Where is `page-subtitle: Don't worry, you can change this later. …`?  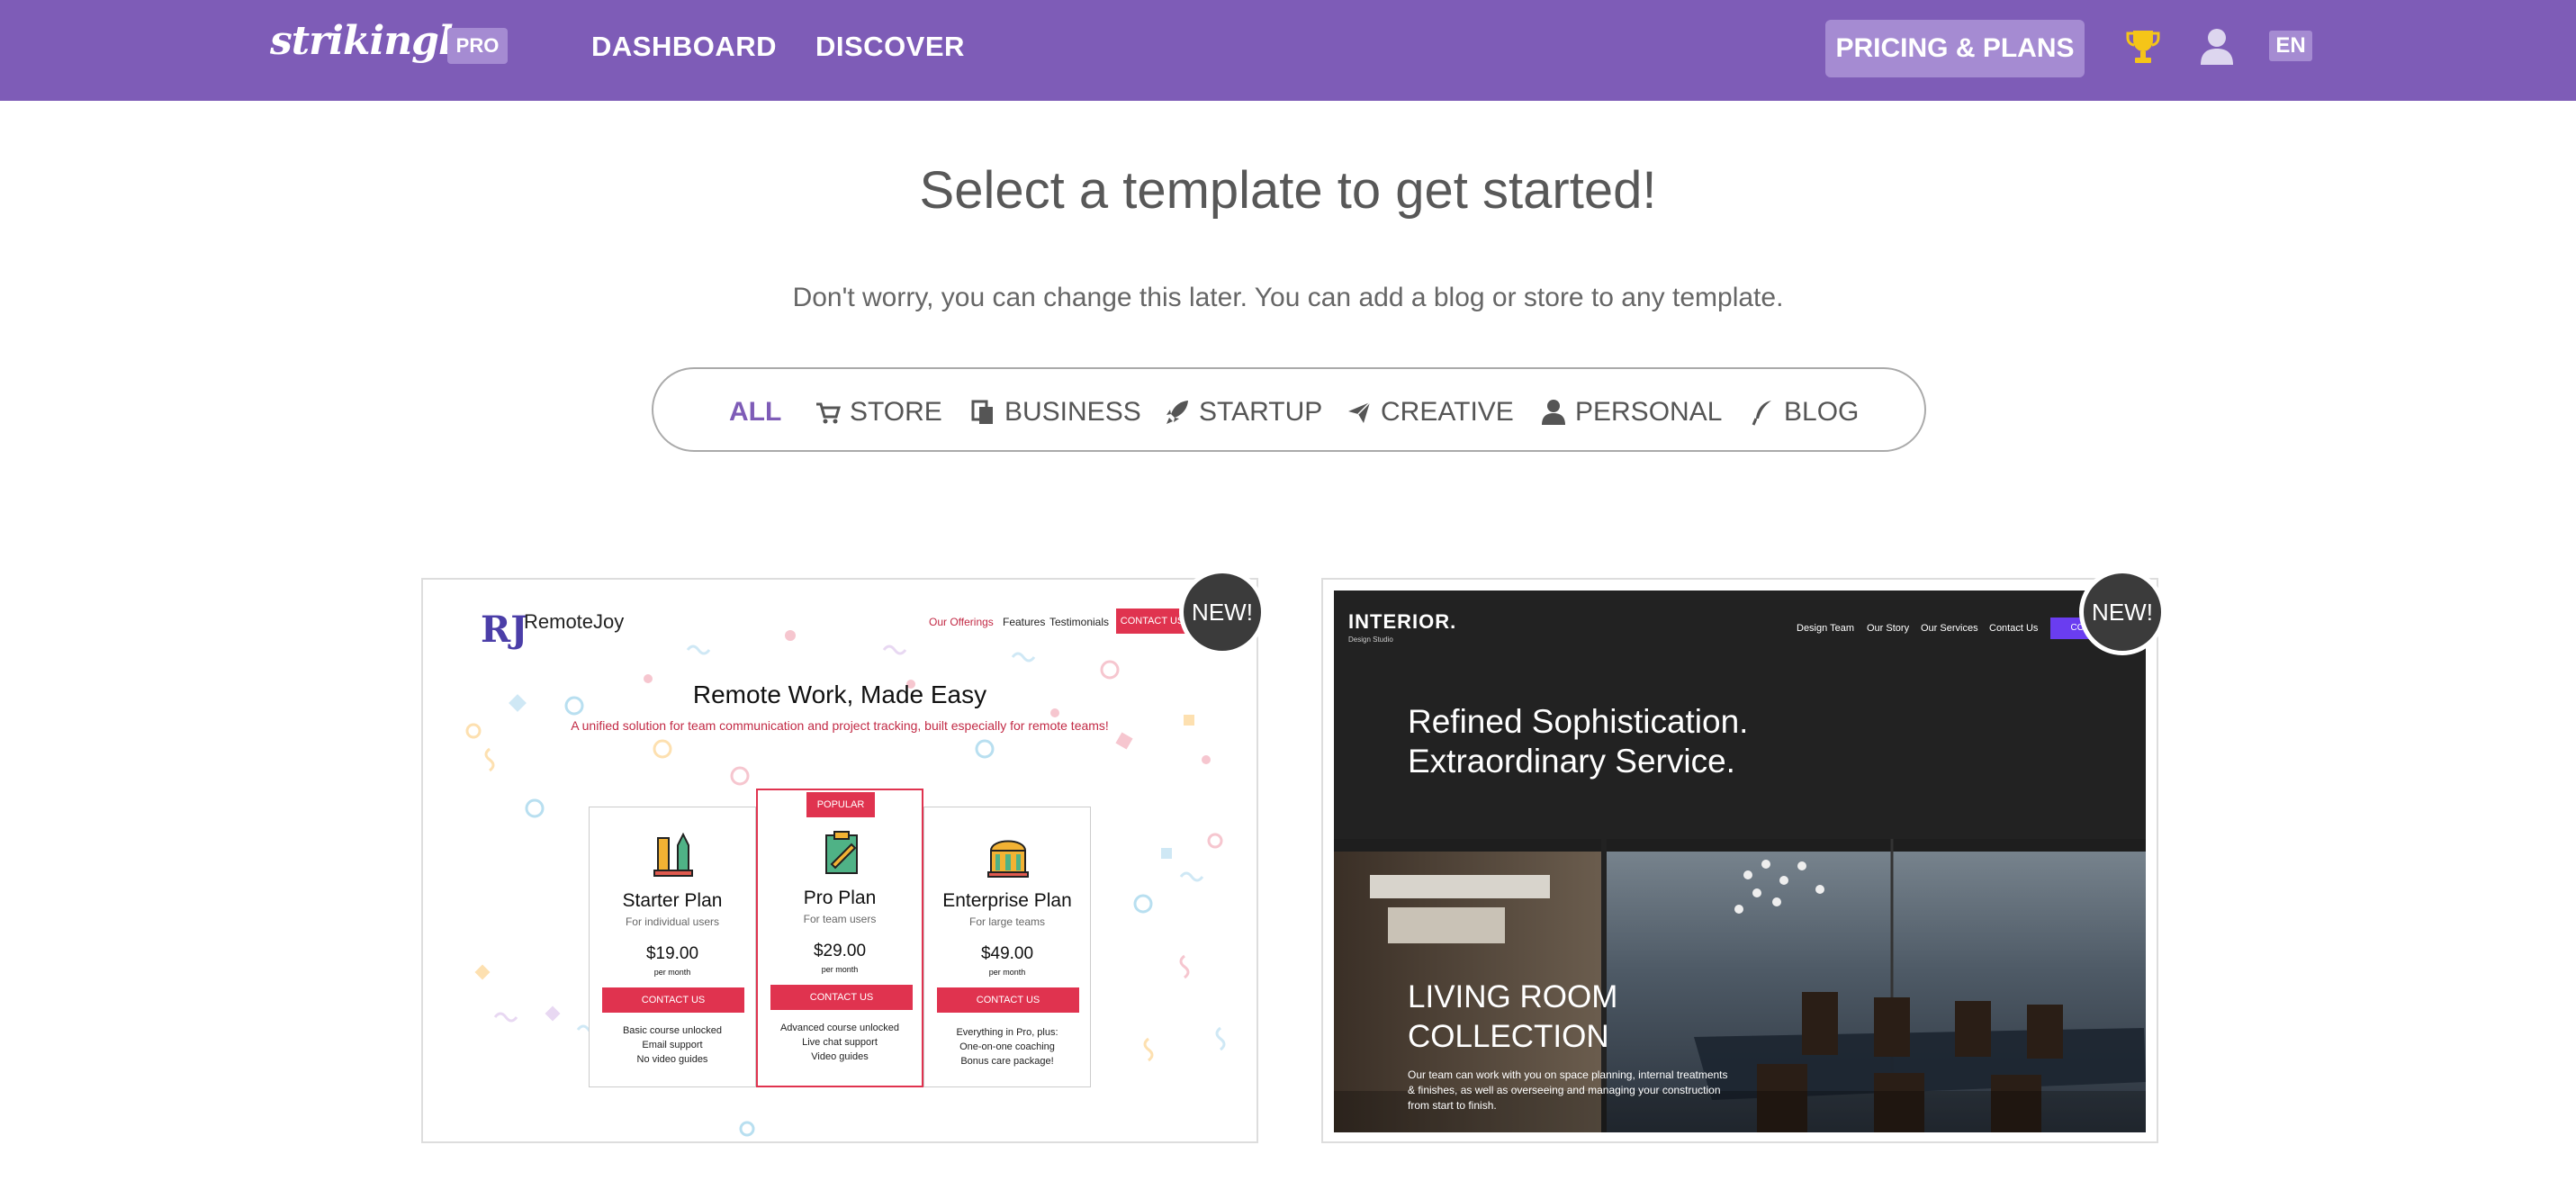
page-subtitle: Don't worry, you can change this later. … is located at coordinates (1288, 297).